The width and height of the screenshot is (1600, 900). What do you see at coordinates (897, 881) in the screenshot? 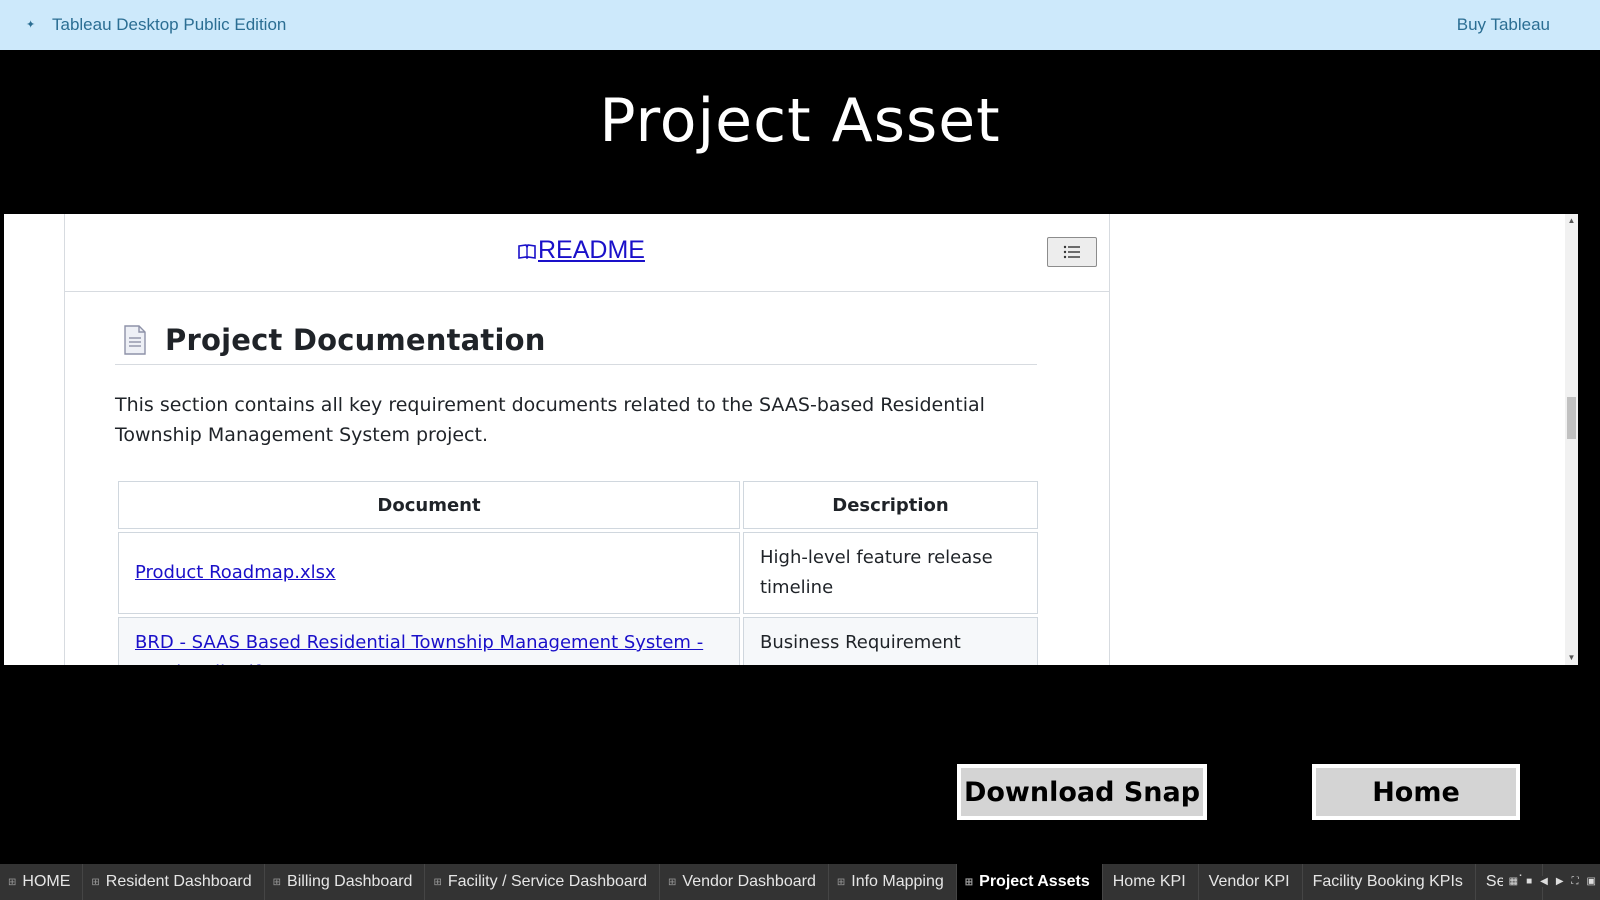
I see `tab-label: Info Mapping` at bounding box center [897, 881].